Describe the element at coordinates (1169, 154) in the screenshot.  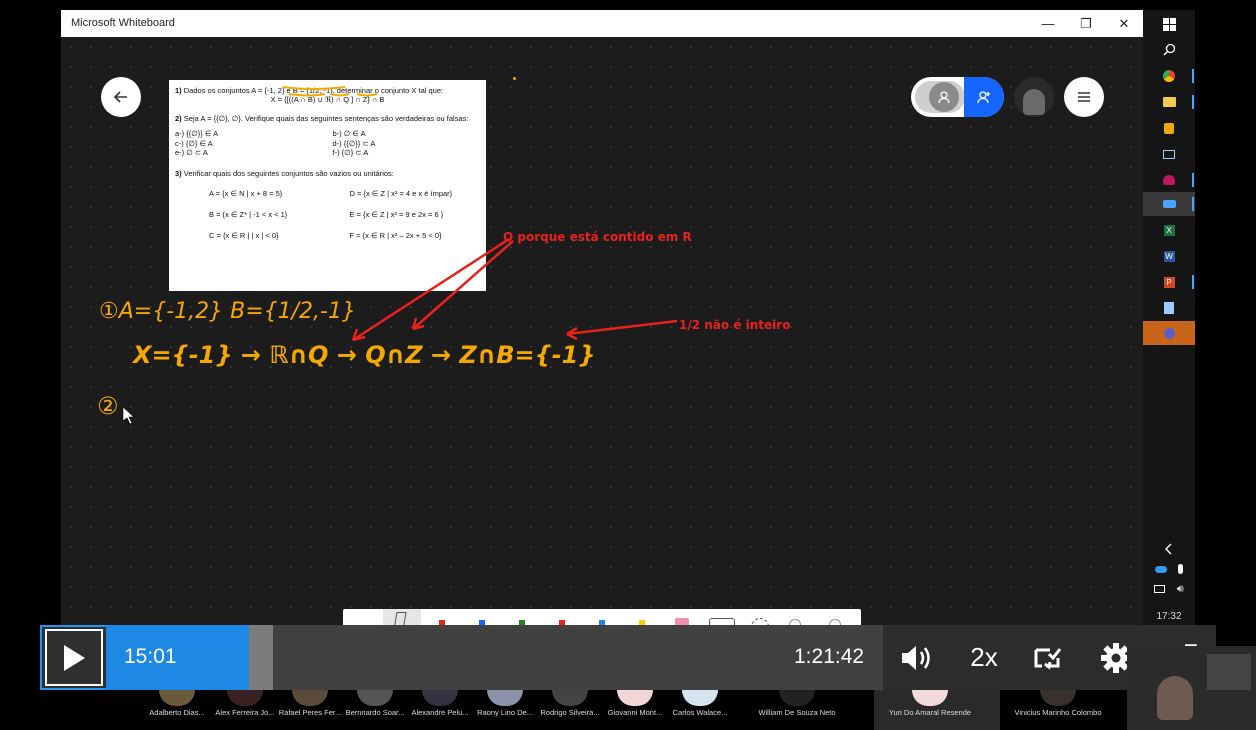
I see `remote-desktop-icon` at that location.